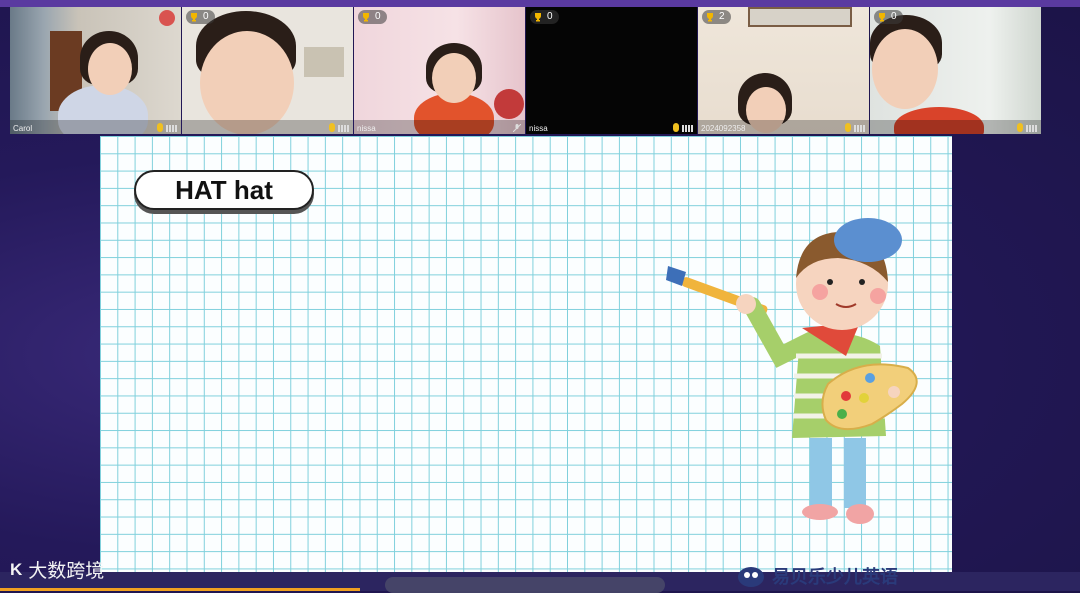 The height and width of the screenshot is (593, 1080). What do you see at coordinates (792, 371) in the screenshot?
I see `painter-boy-illustration` at bounding box center [792, 371].